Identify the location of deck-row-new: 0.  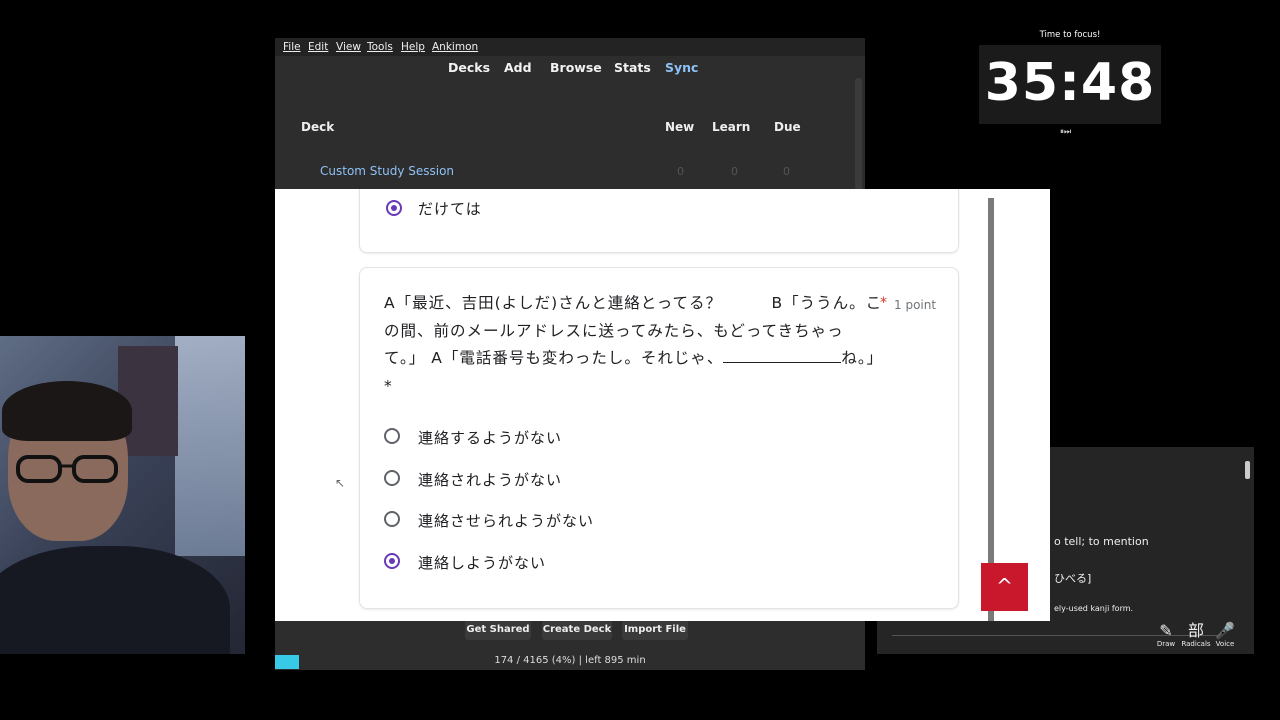
(680, 171).